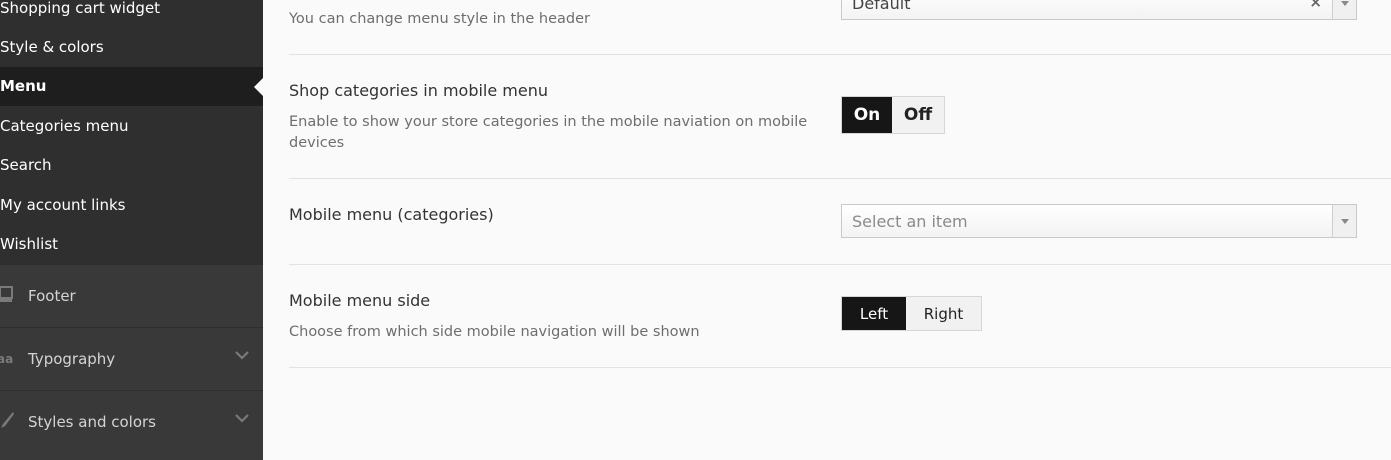  I want to click on svg-text: aa, so click(6, 359).